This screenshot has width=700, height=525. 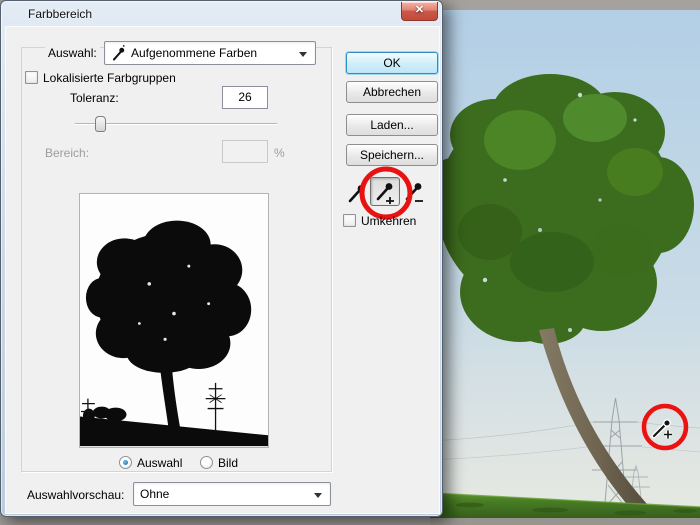 I want to click on eyedropper-plus-icon, so click(x=385, y=193).